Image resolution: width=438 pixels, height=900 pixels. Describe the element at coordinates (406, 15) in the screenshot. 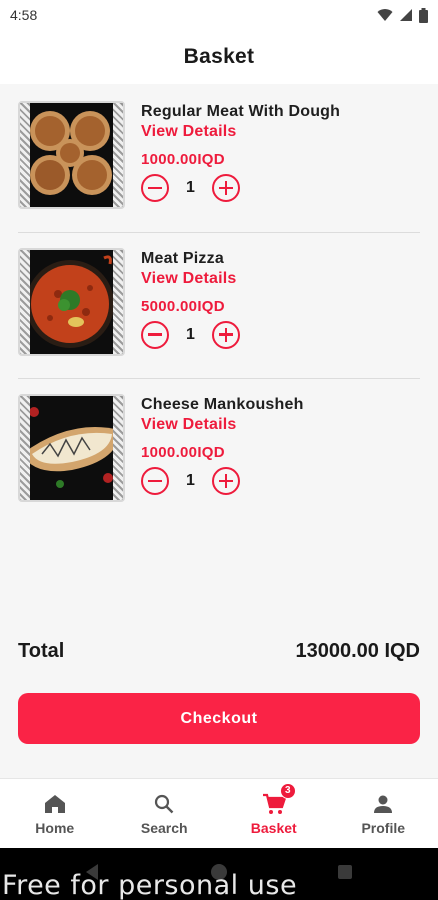

I see `signal-icon` at that location.